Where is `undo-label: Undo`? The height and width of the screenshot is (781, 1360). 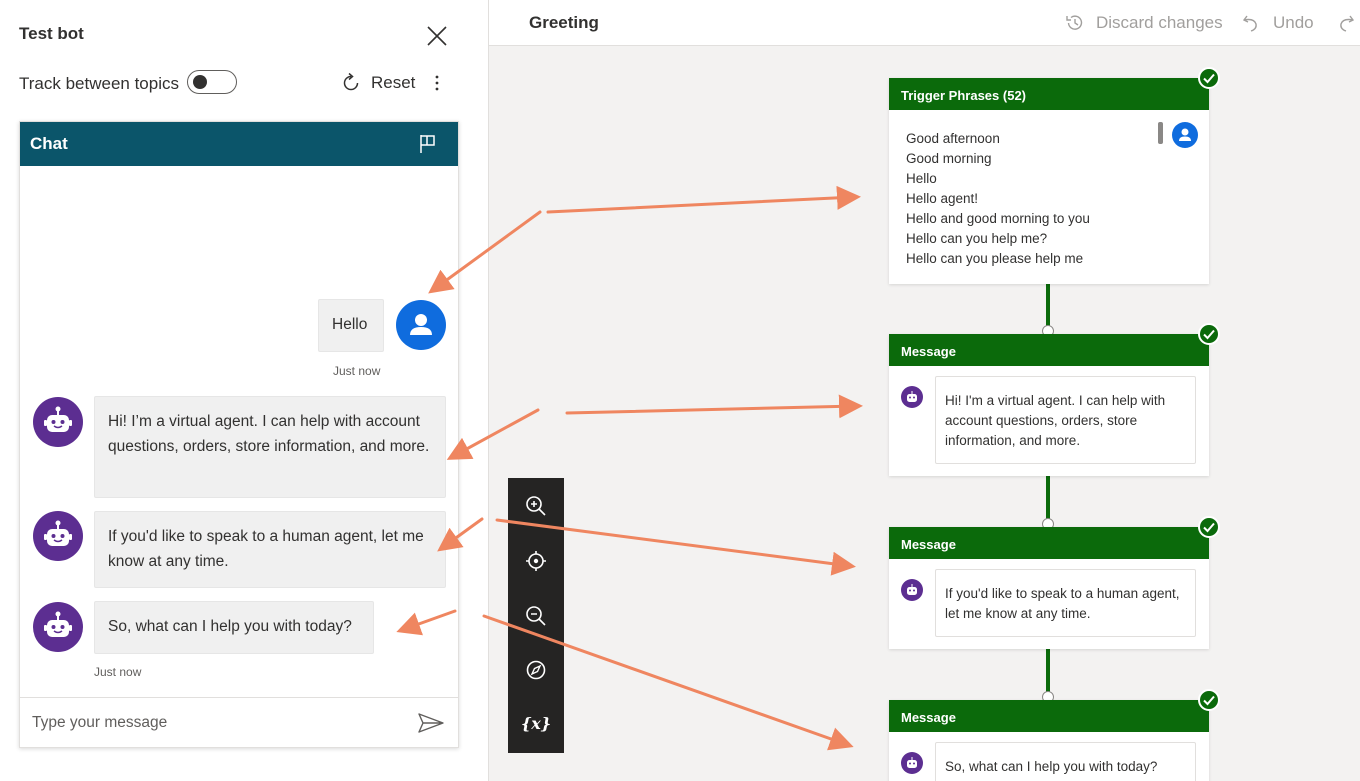 undo-label: Undo is located at coordinates (1293, 22).